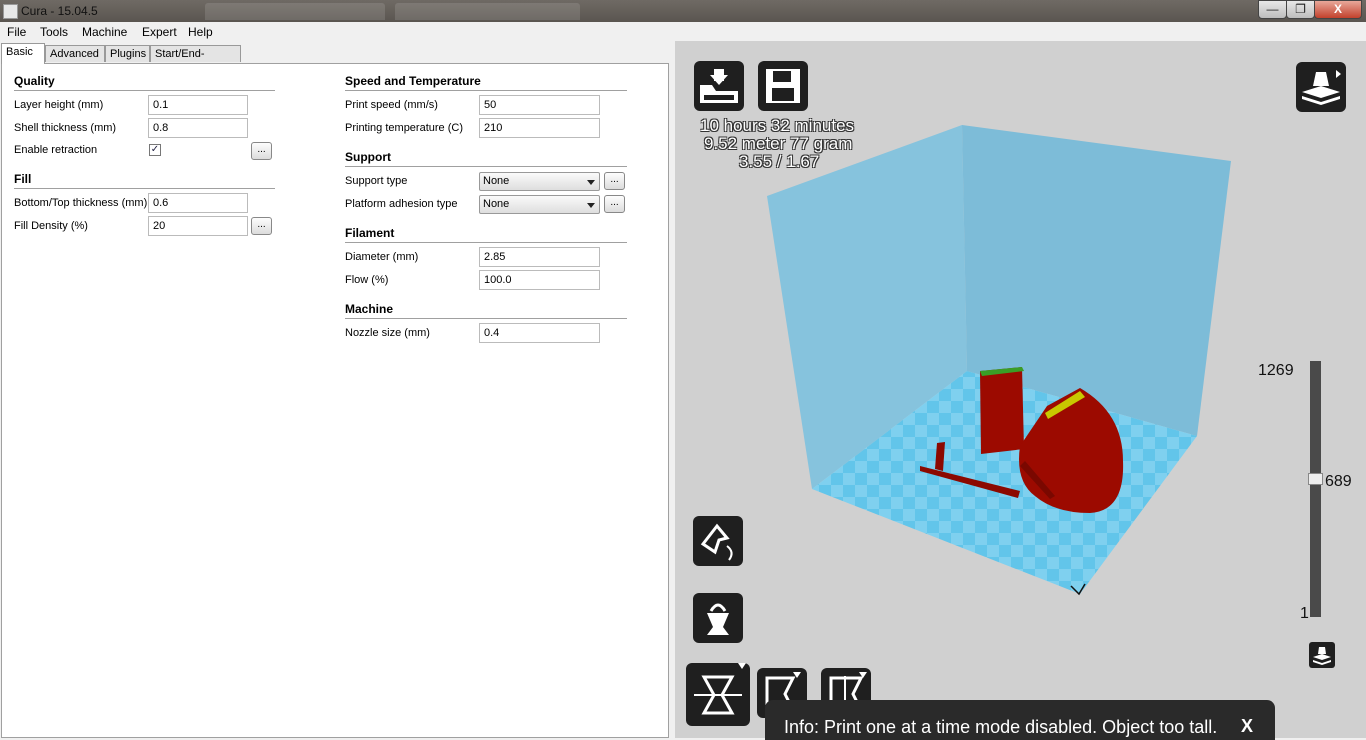 Image resolution: width=1366 pixels, height=740 pixels. I want to click on window-title: Cura - 15.04.5, so click(59, 11).